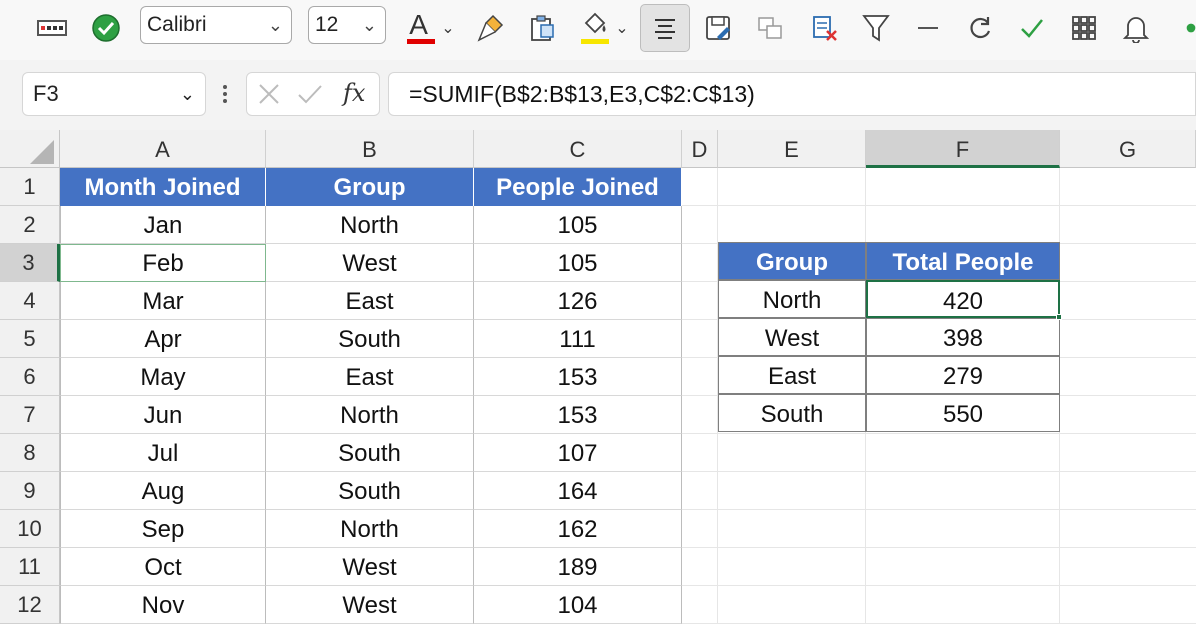  What do you see at coordinates (1032, 28) in the screenshot?
I see `checkmark-icon` at bounding box center [1032, 28].